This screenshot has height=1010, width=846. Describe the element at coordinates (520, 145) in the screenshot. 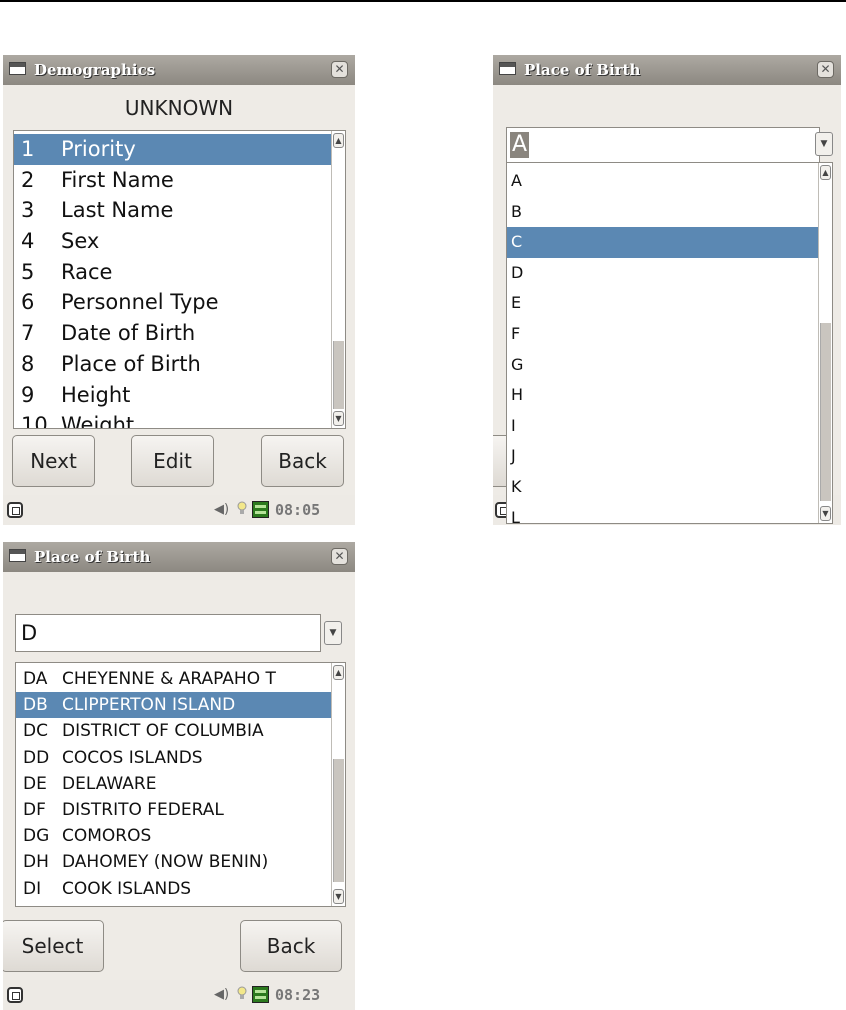

I see `combo-value: A` at that location.